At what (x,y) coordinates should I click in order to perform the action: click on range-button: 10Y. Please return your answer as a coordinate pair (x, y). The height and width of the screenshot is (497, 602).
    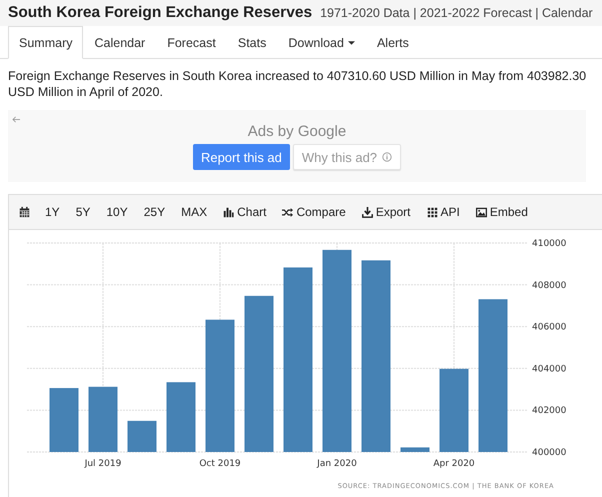
    Looking at the image, I should click on (117, 212).